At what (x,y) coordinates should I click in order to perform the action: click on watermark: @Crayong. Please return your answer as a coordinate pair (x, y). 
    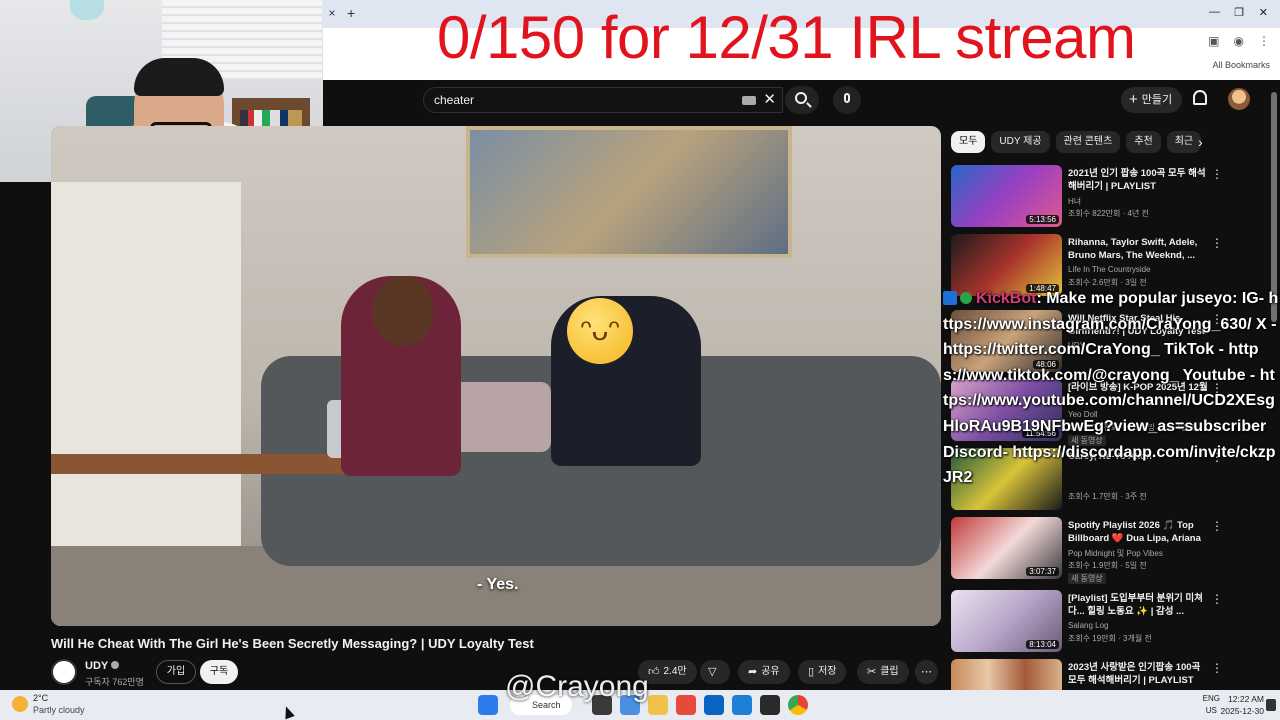
    Looking at the image, I should click on (577, 686).